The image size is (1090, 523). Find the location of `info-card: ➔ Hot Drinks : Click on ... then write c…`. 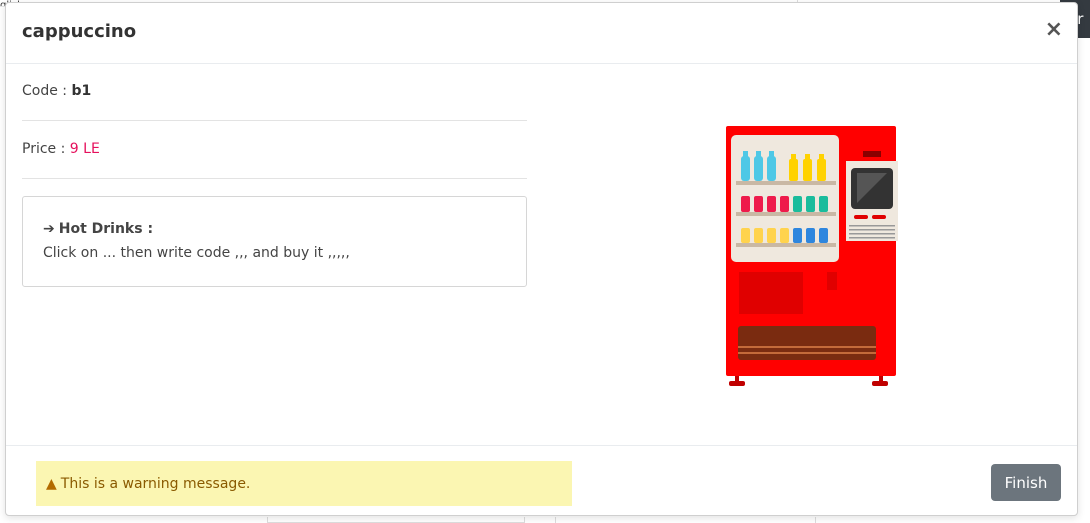

info-card: ➔ Hot Drinks : Click on ... then write c… is located at coordinates (274, 241).